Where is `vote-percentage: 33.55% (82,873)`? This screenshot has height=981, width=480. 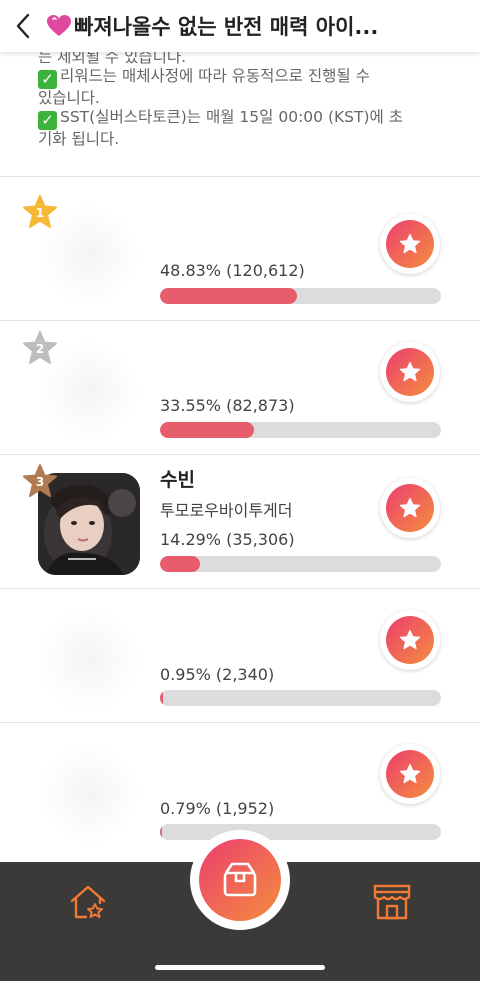
vote-percentage: 33.55% (82,873) is located at coordinates (227, 405).